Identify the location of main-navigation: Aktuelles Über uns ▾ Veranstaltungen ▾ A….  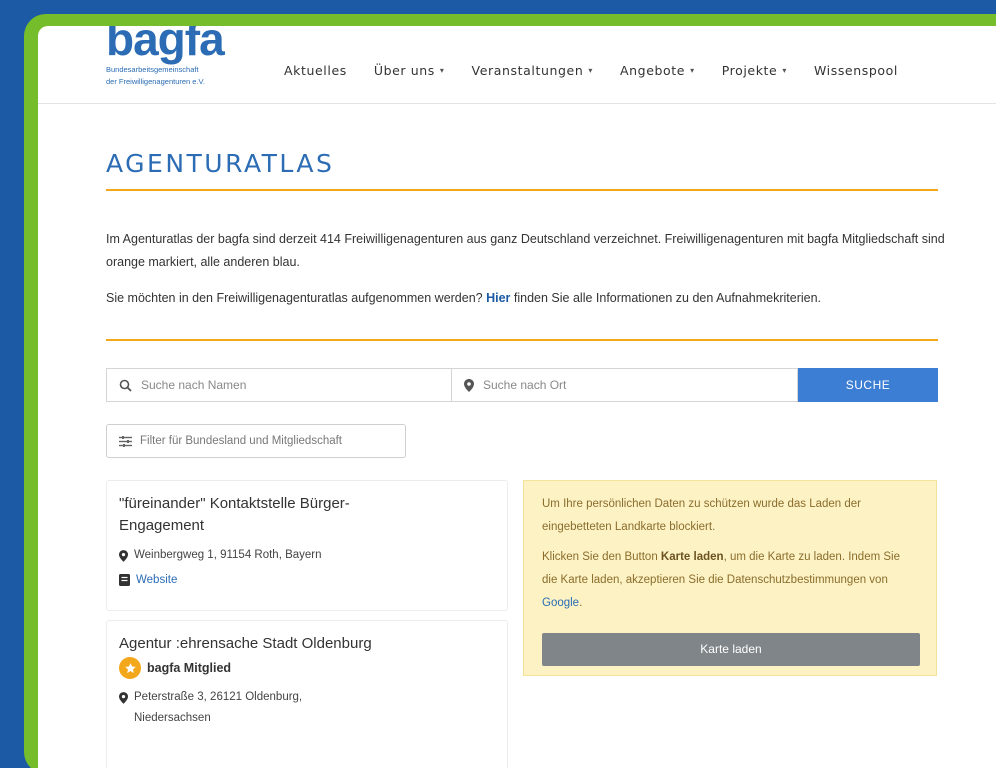
(604, 70).